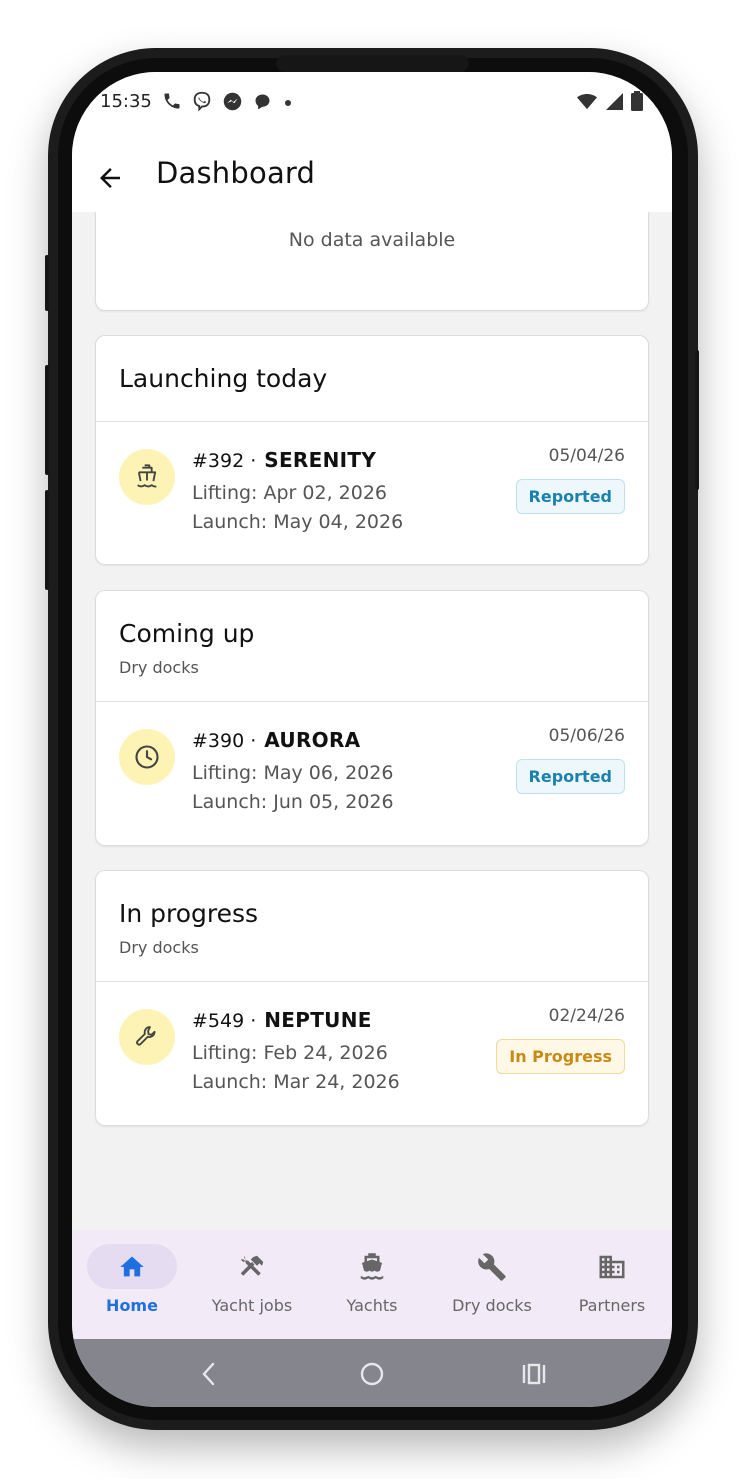 This screenshot has height=1479, width=744. What do you see at coordinates (232, 103) in the screenshot?
I see `messenger-icon` at bounding box center [232, 103].